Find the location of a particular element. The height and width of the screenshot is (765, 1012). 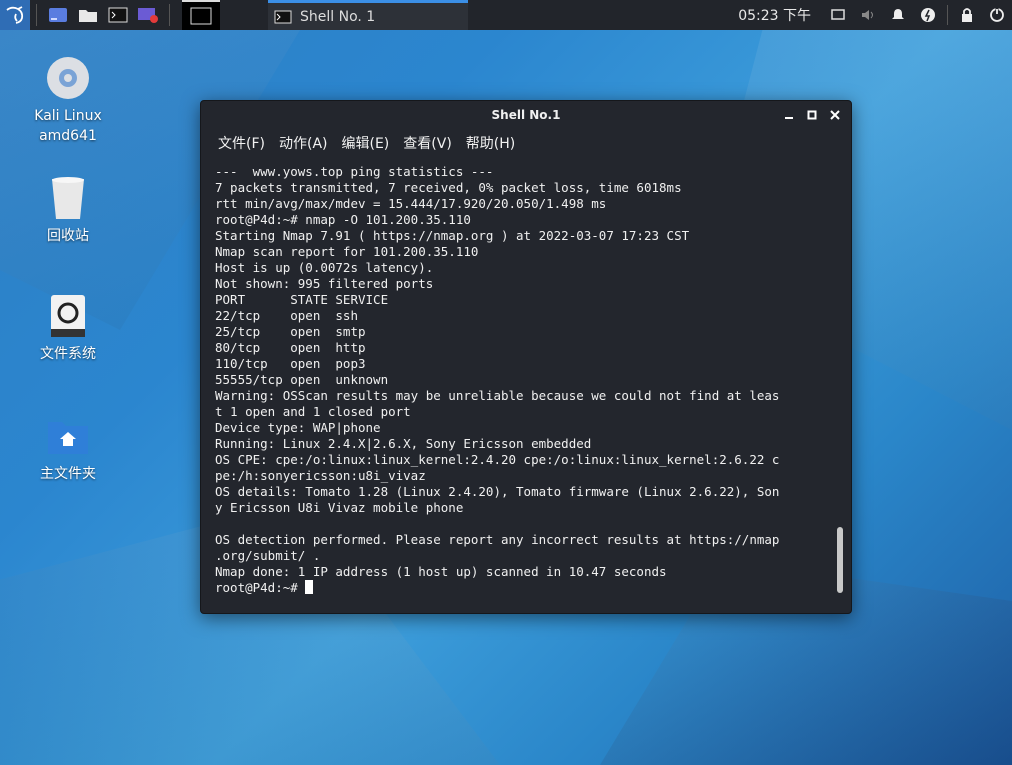

maximize-icon is located at coordinates (812, 115).